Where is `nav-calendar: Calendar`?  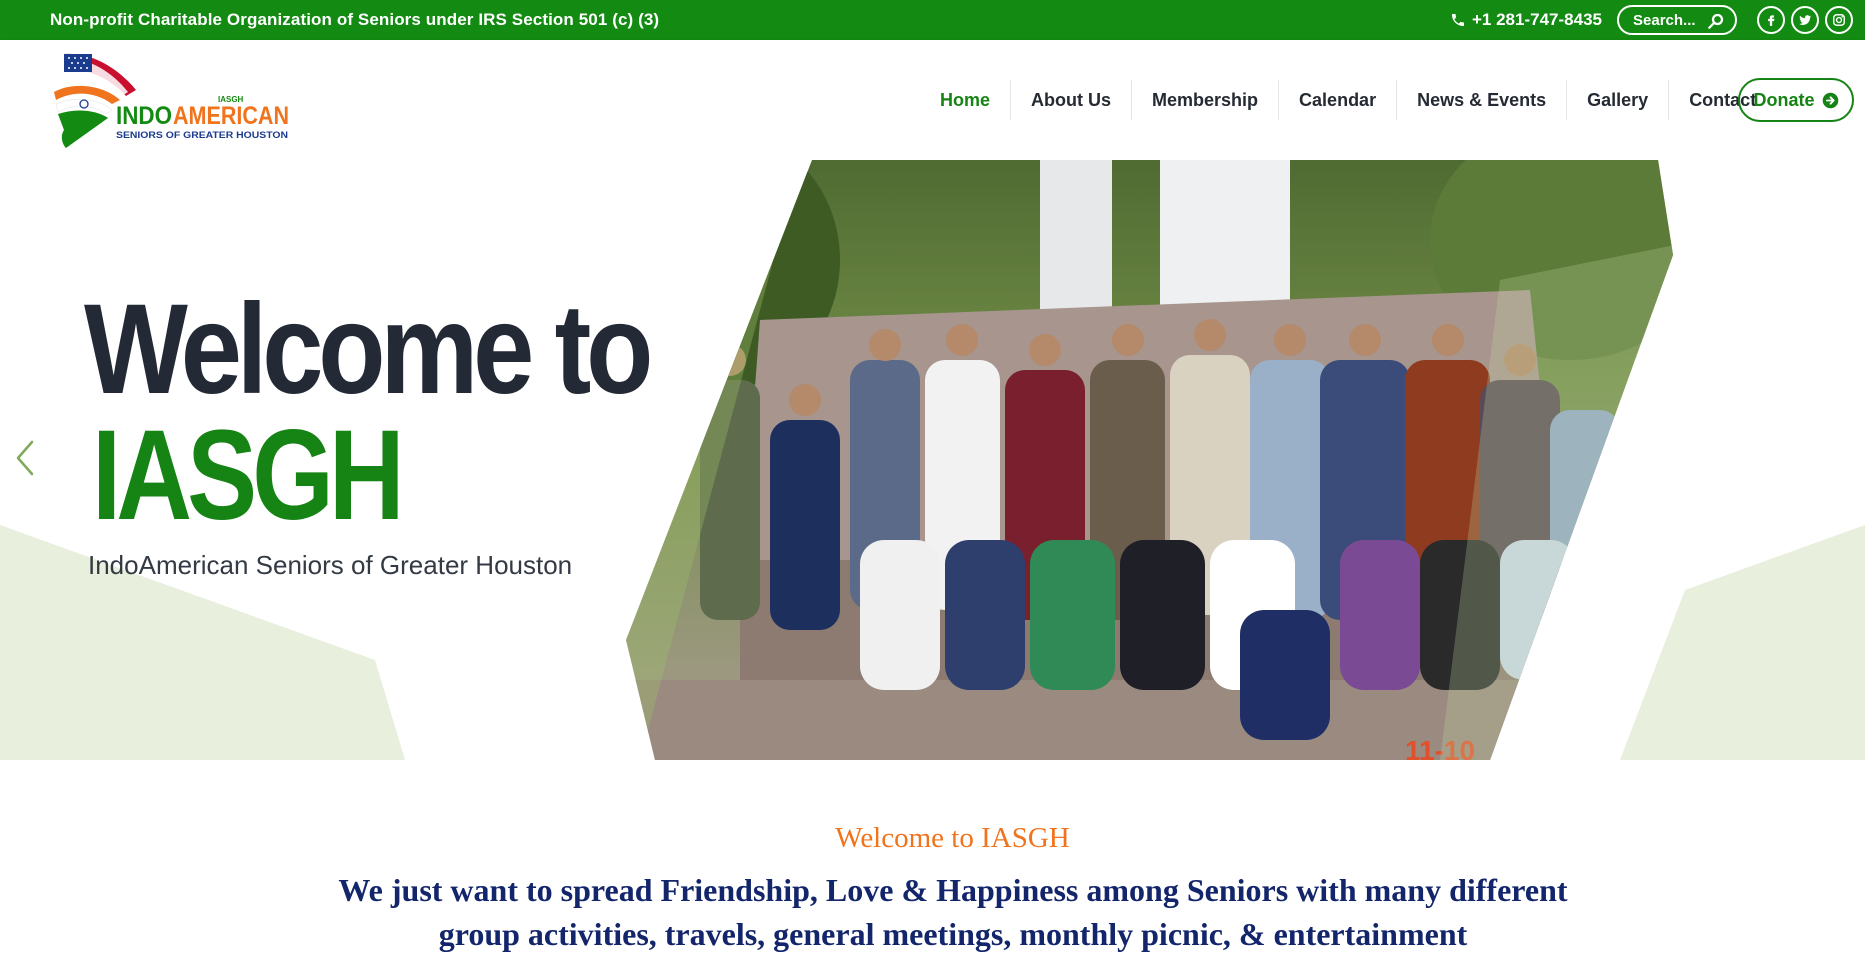 nav-calendar: Calendar is located at coordinates (1337, 100).